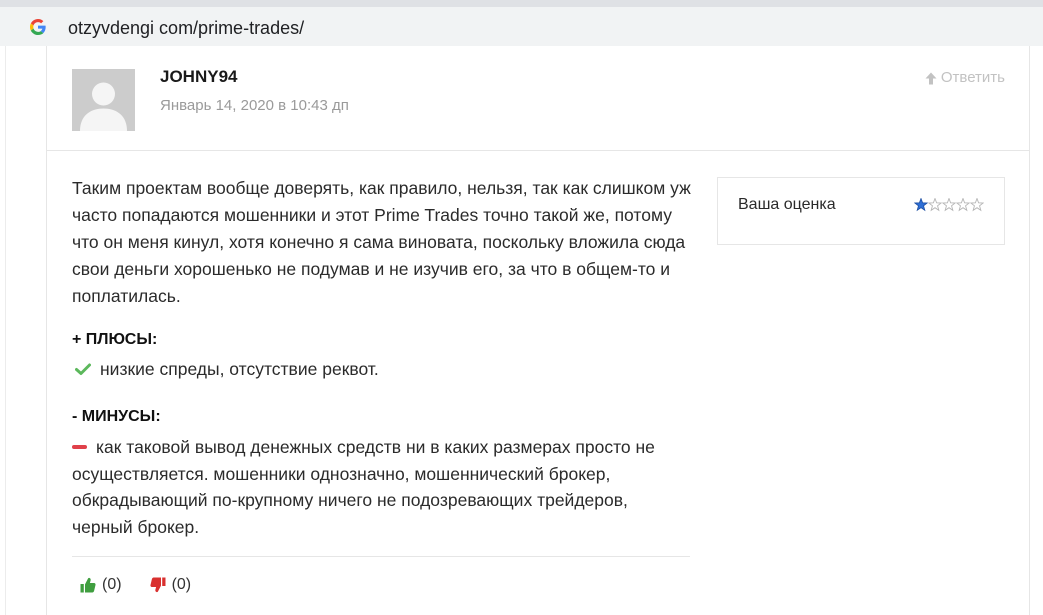 The image size is (1043, 615). What do you see at coordinates (861, 211) in the screenshot?
I see `rating-box: Ваша оценка` at bounding box center [861, 211].